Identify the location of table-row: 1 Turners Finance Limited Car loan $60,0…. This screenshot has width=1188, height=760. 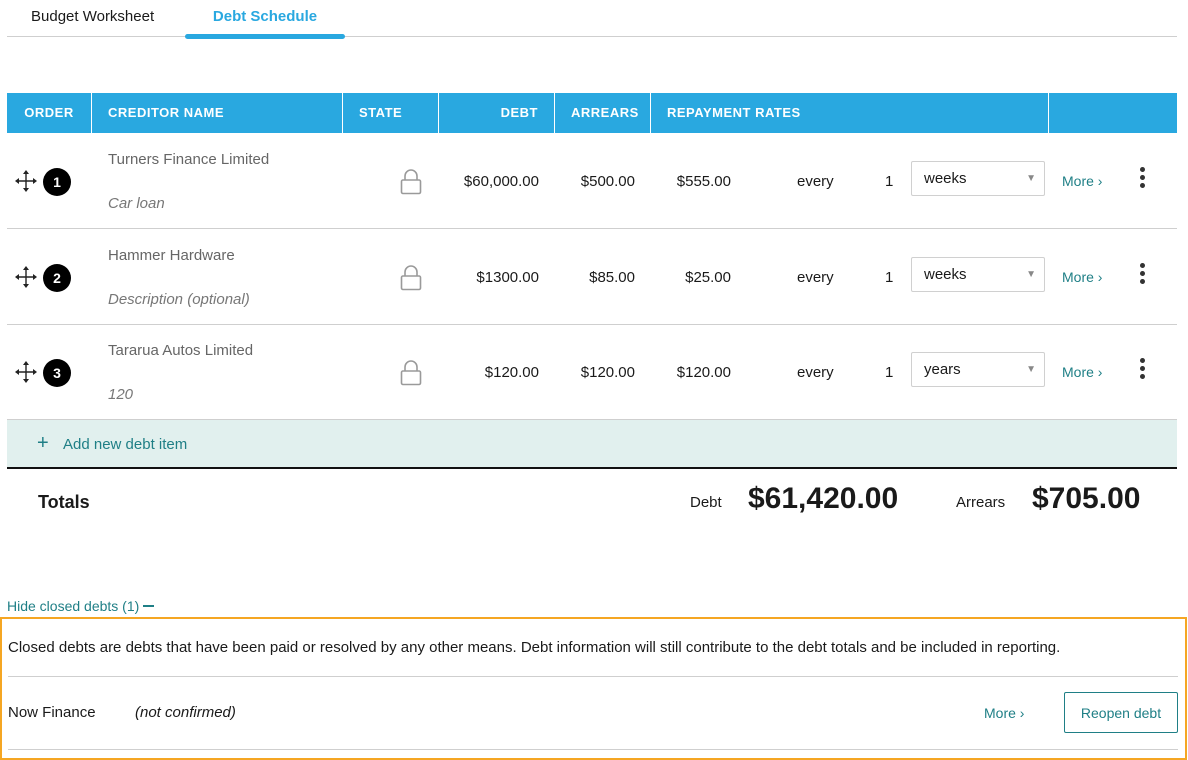
(592, 181).